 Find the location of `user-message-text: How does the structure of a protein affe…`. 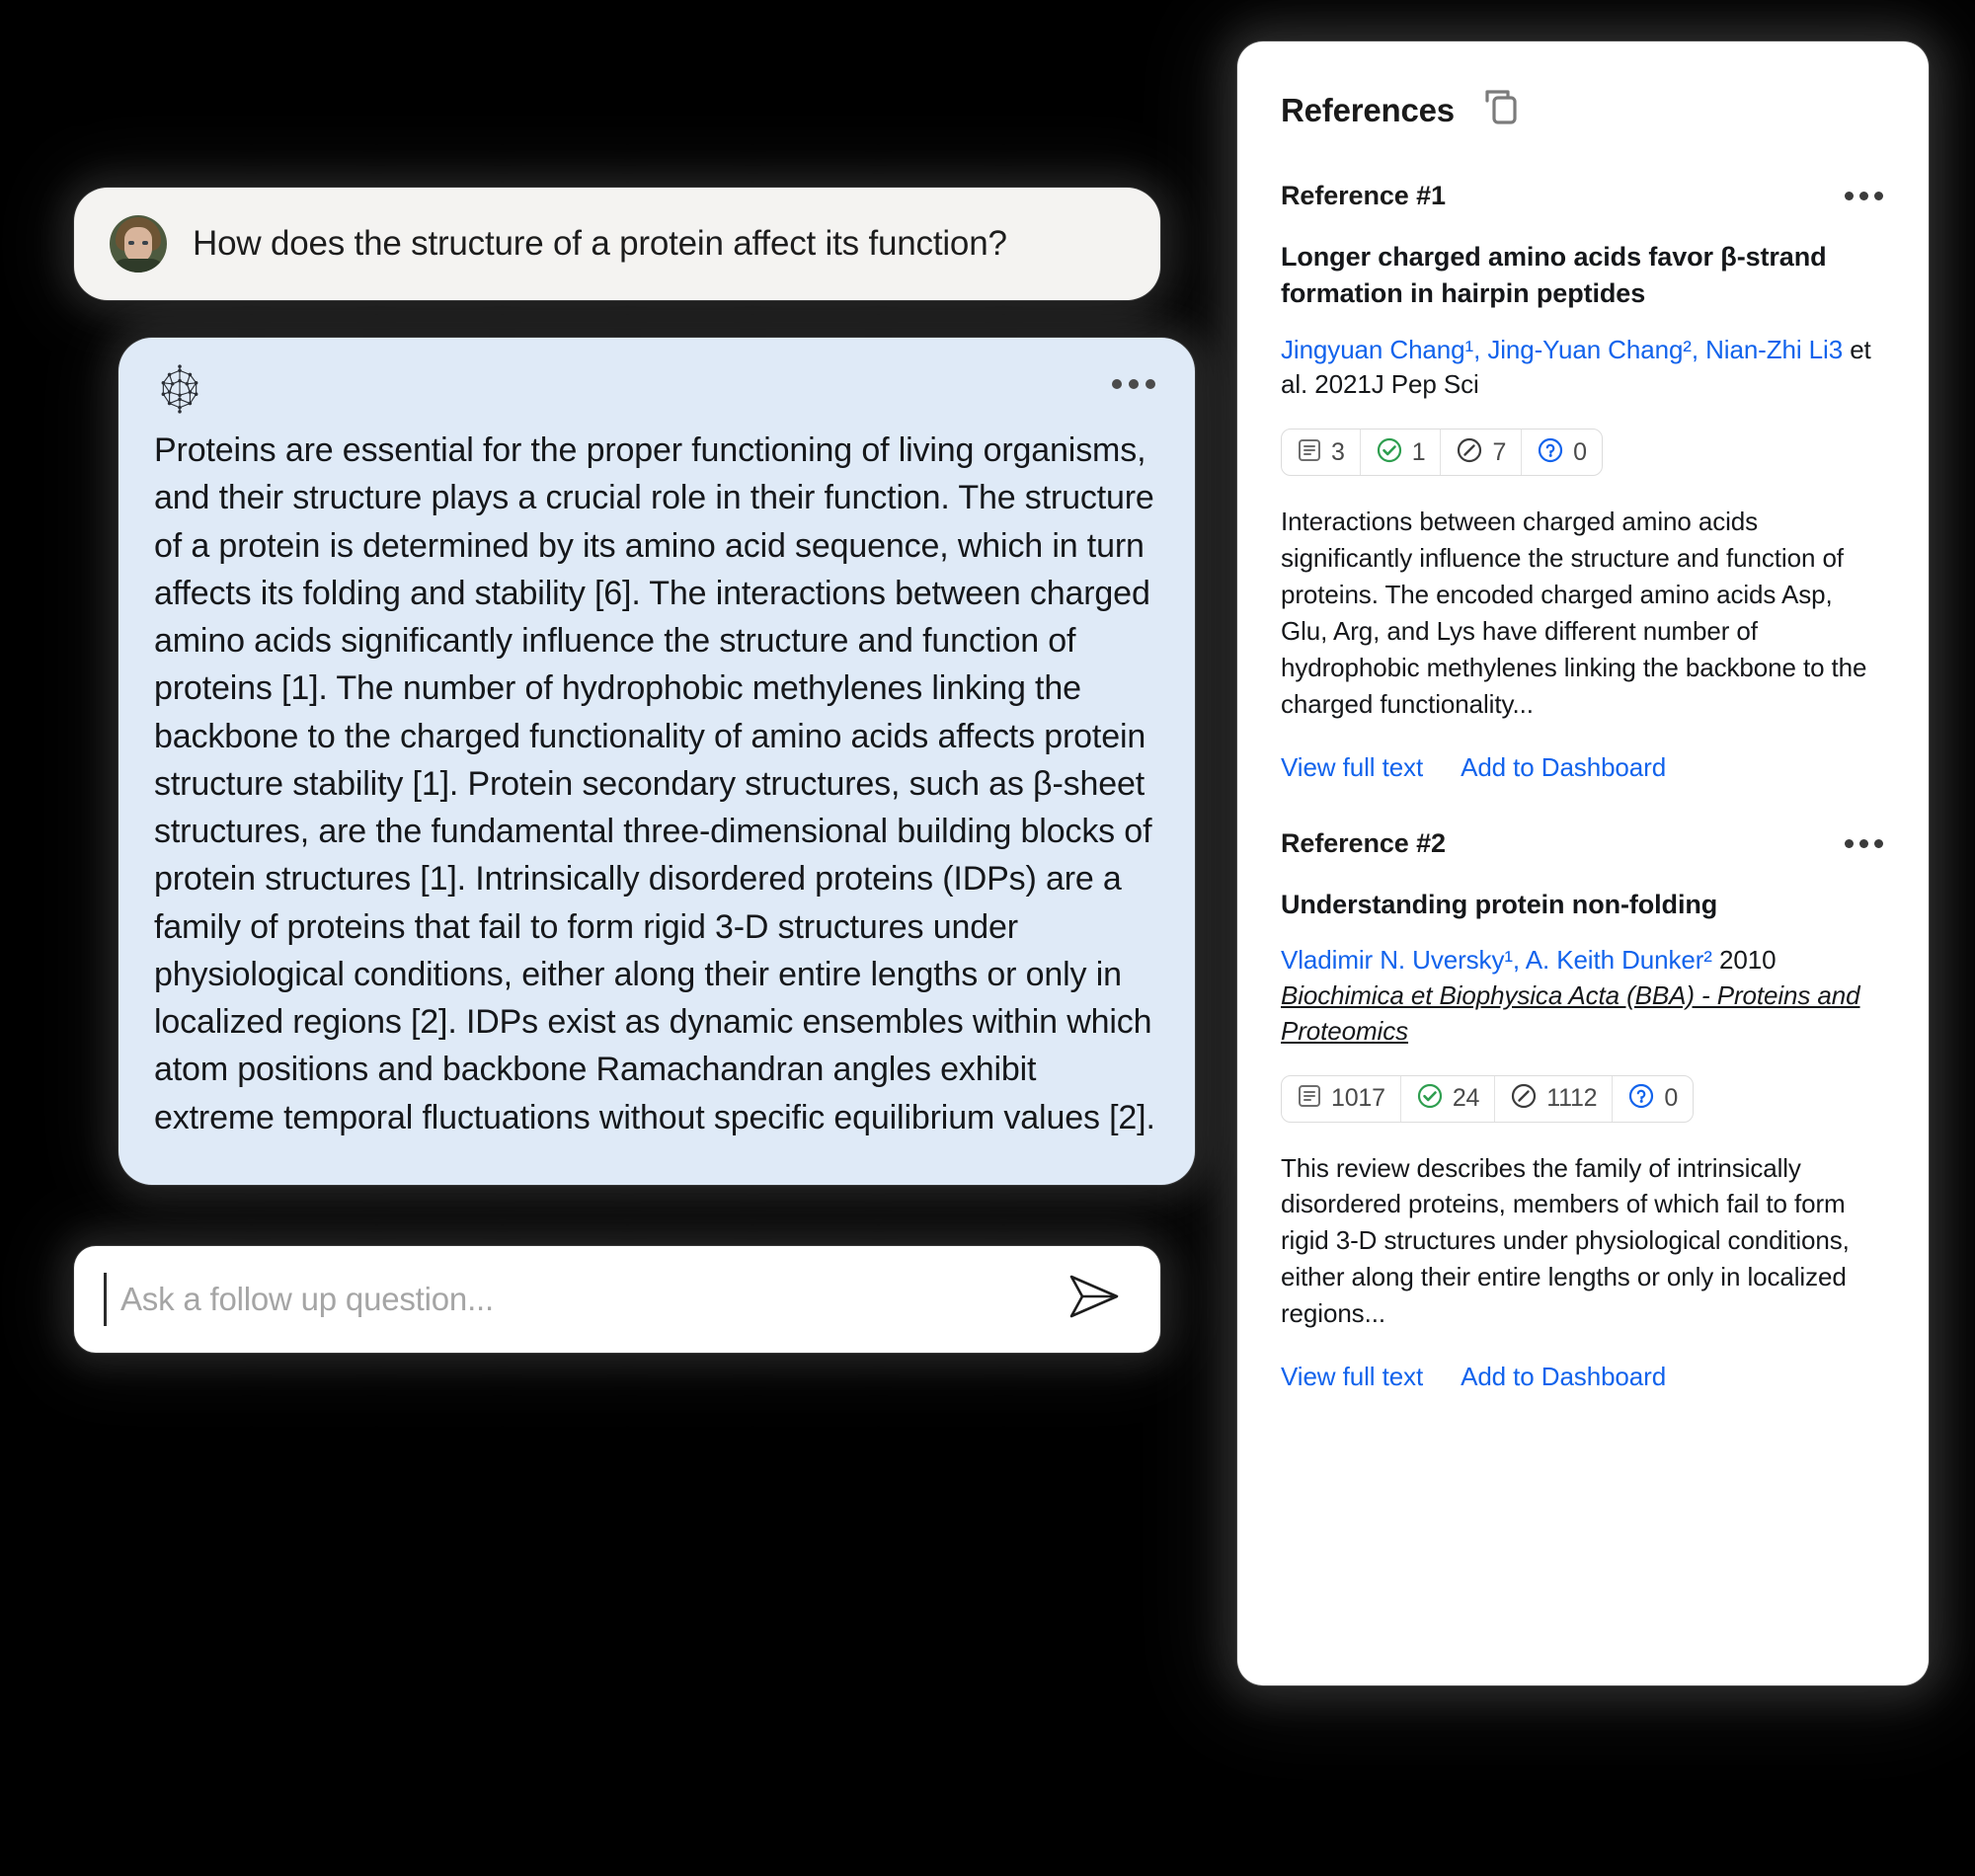

user-message-text: How does the structure of a protein affe… is located at coordinates (600, 244).